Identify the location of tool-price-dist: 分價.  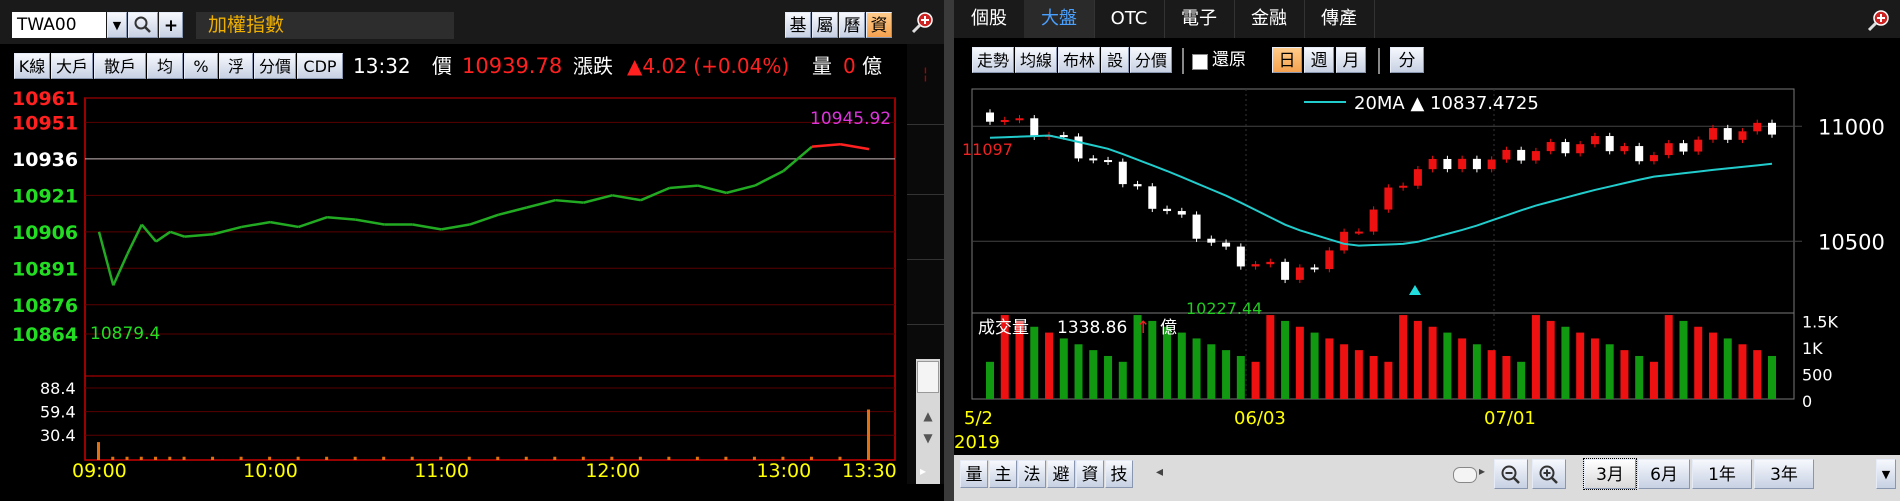
(275, 66).